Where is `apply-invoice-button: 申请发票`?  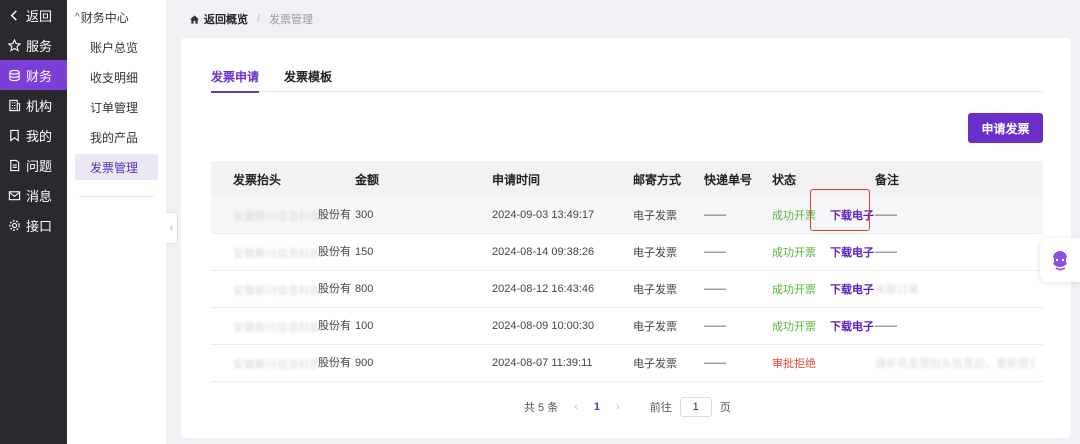
apply-invoice-button: 申请发票 is located at coordinates (1005, 128).